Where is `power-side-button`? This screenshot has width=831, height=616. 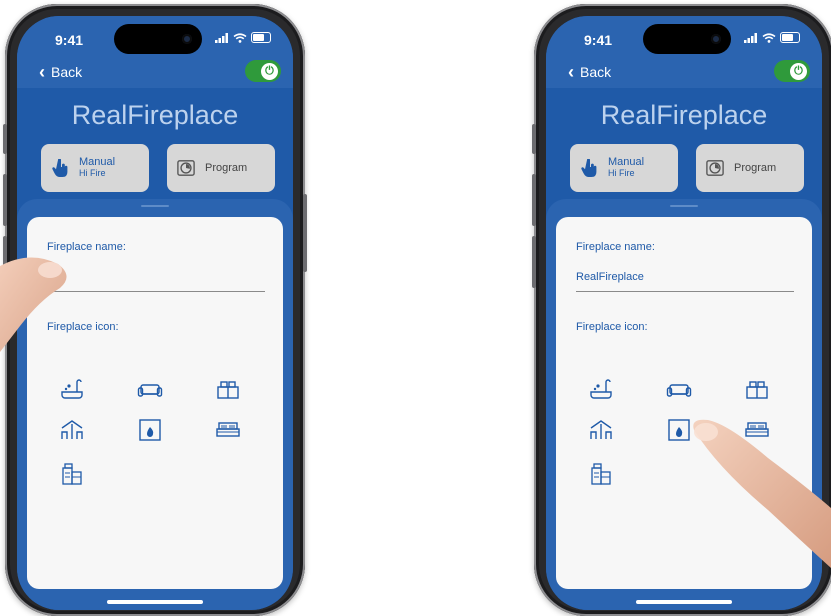
power-side-button is located at coordinates (305, 233).